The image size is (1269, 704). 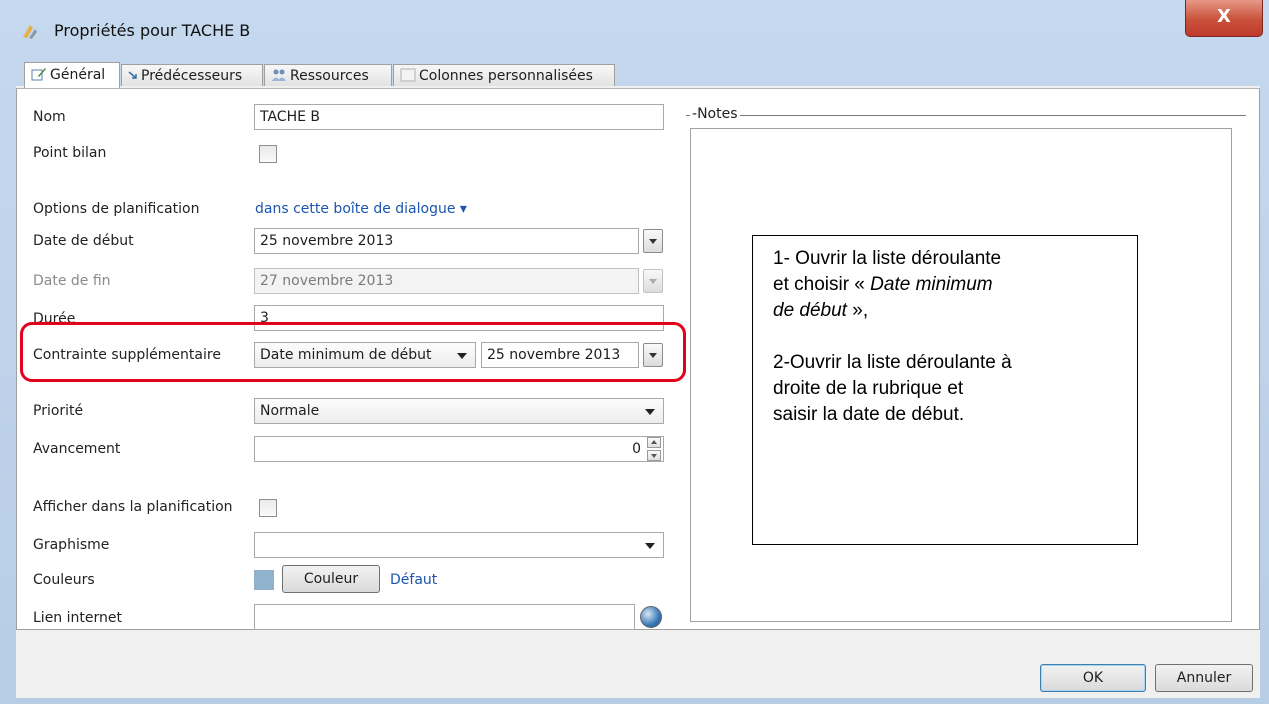 I want to click on priorite-value: Normale, so click(x=290, y=411).